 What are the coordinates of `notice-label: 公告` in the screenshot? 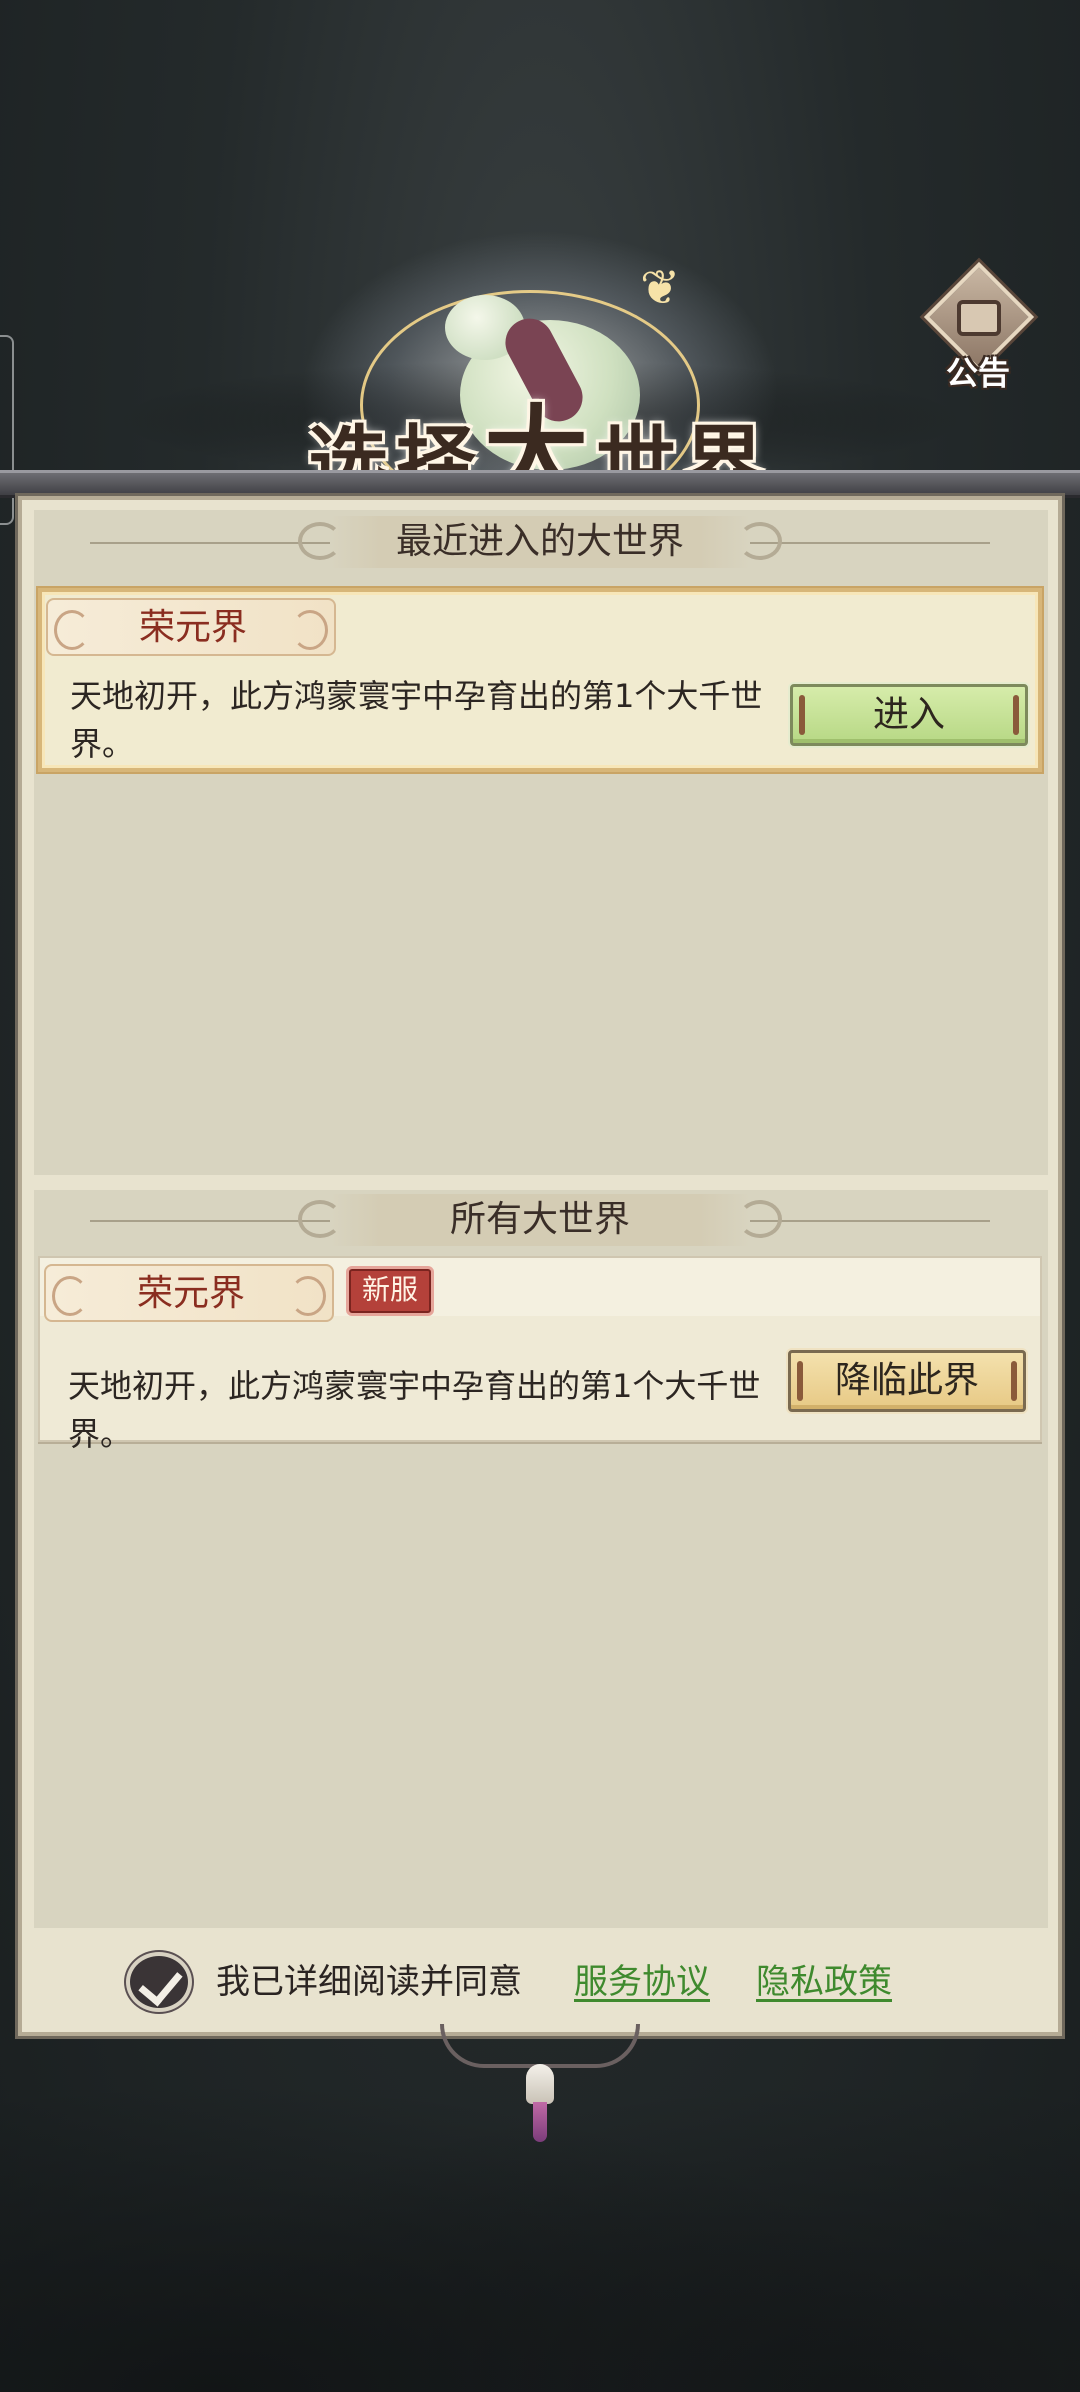 It's located at (977, 373).